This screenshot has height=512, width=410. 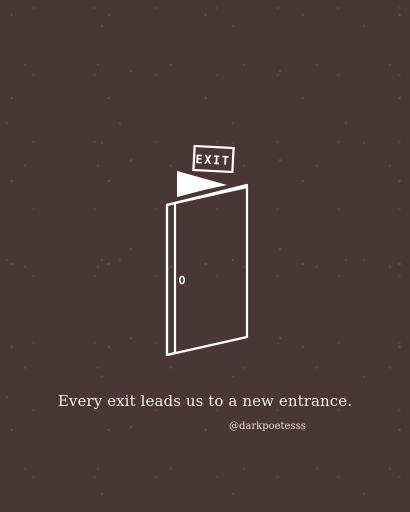 What do you see at coordinates (205, 401) in the screenshot?
I see `quote-text: Every exit leads us to a new entrance.` at bounding box center [205, 401].